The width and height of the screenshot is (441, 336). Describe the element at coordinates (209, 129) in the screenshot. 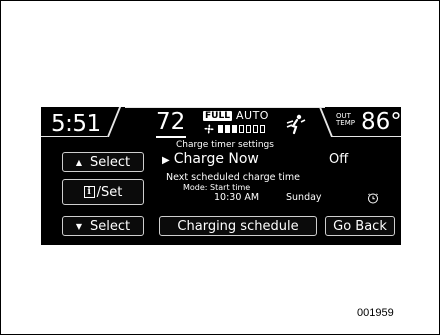

I see `fan-icon` at that location.